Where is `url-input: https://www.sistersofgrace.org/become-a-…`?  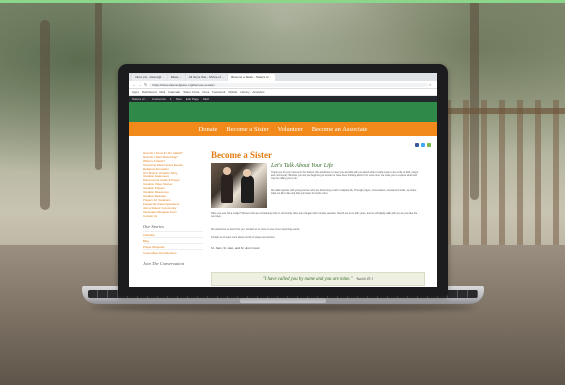 url-input: https://www.sistersofgrace.org/become-a-… is located at coordinates (289, 84).